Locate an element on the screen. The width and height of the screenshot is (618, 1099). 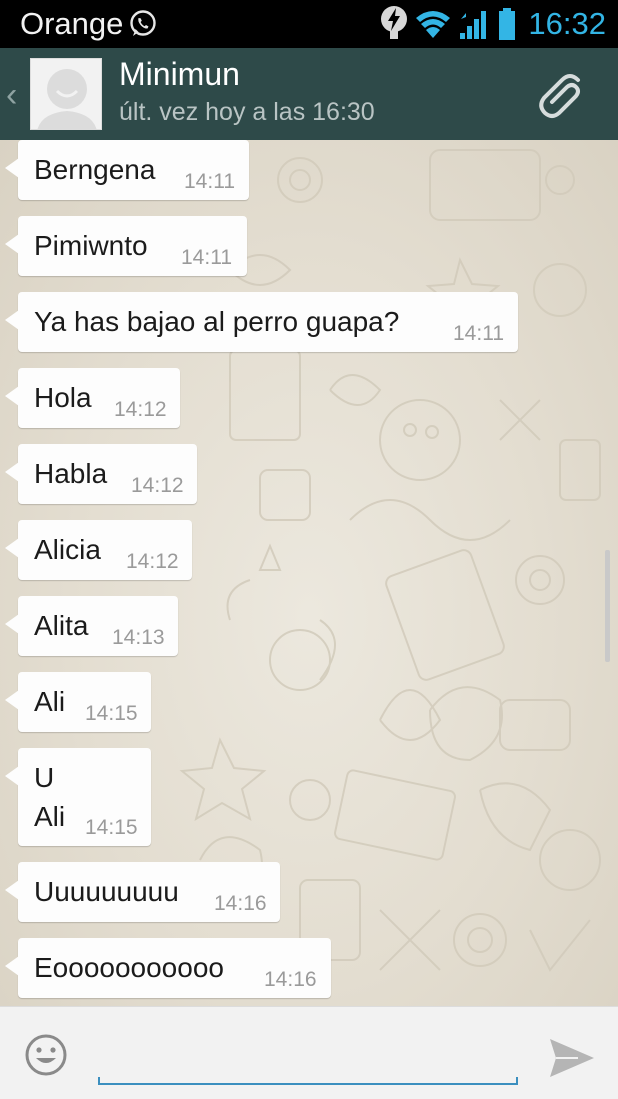
message-text: Alita is located at coordinates (61, 625).